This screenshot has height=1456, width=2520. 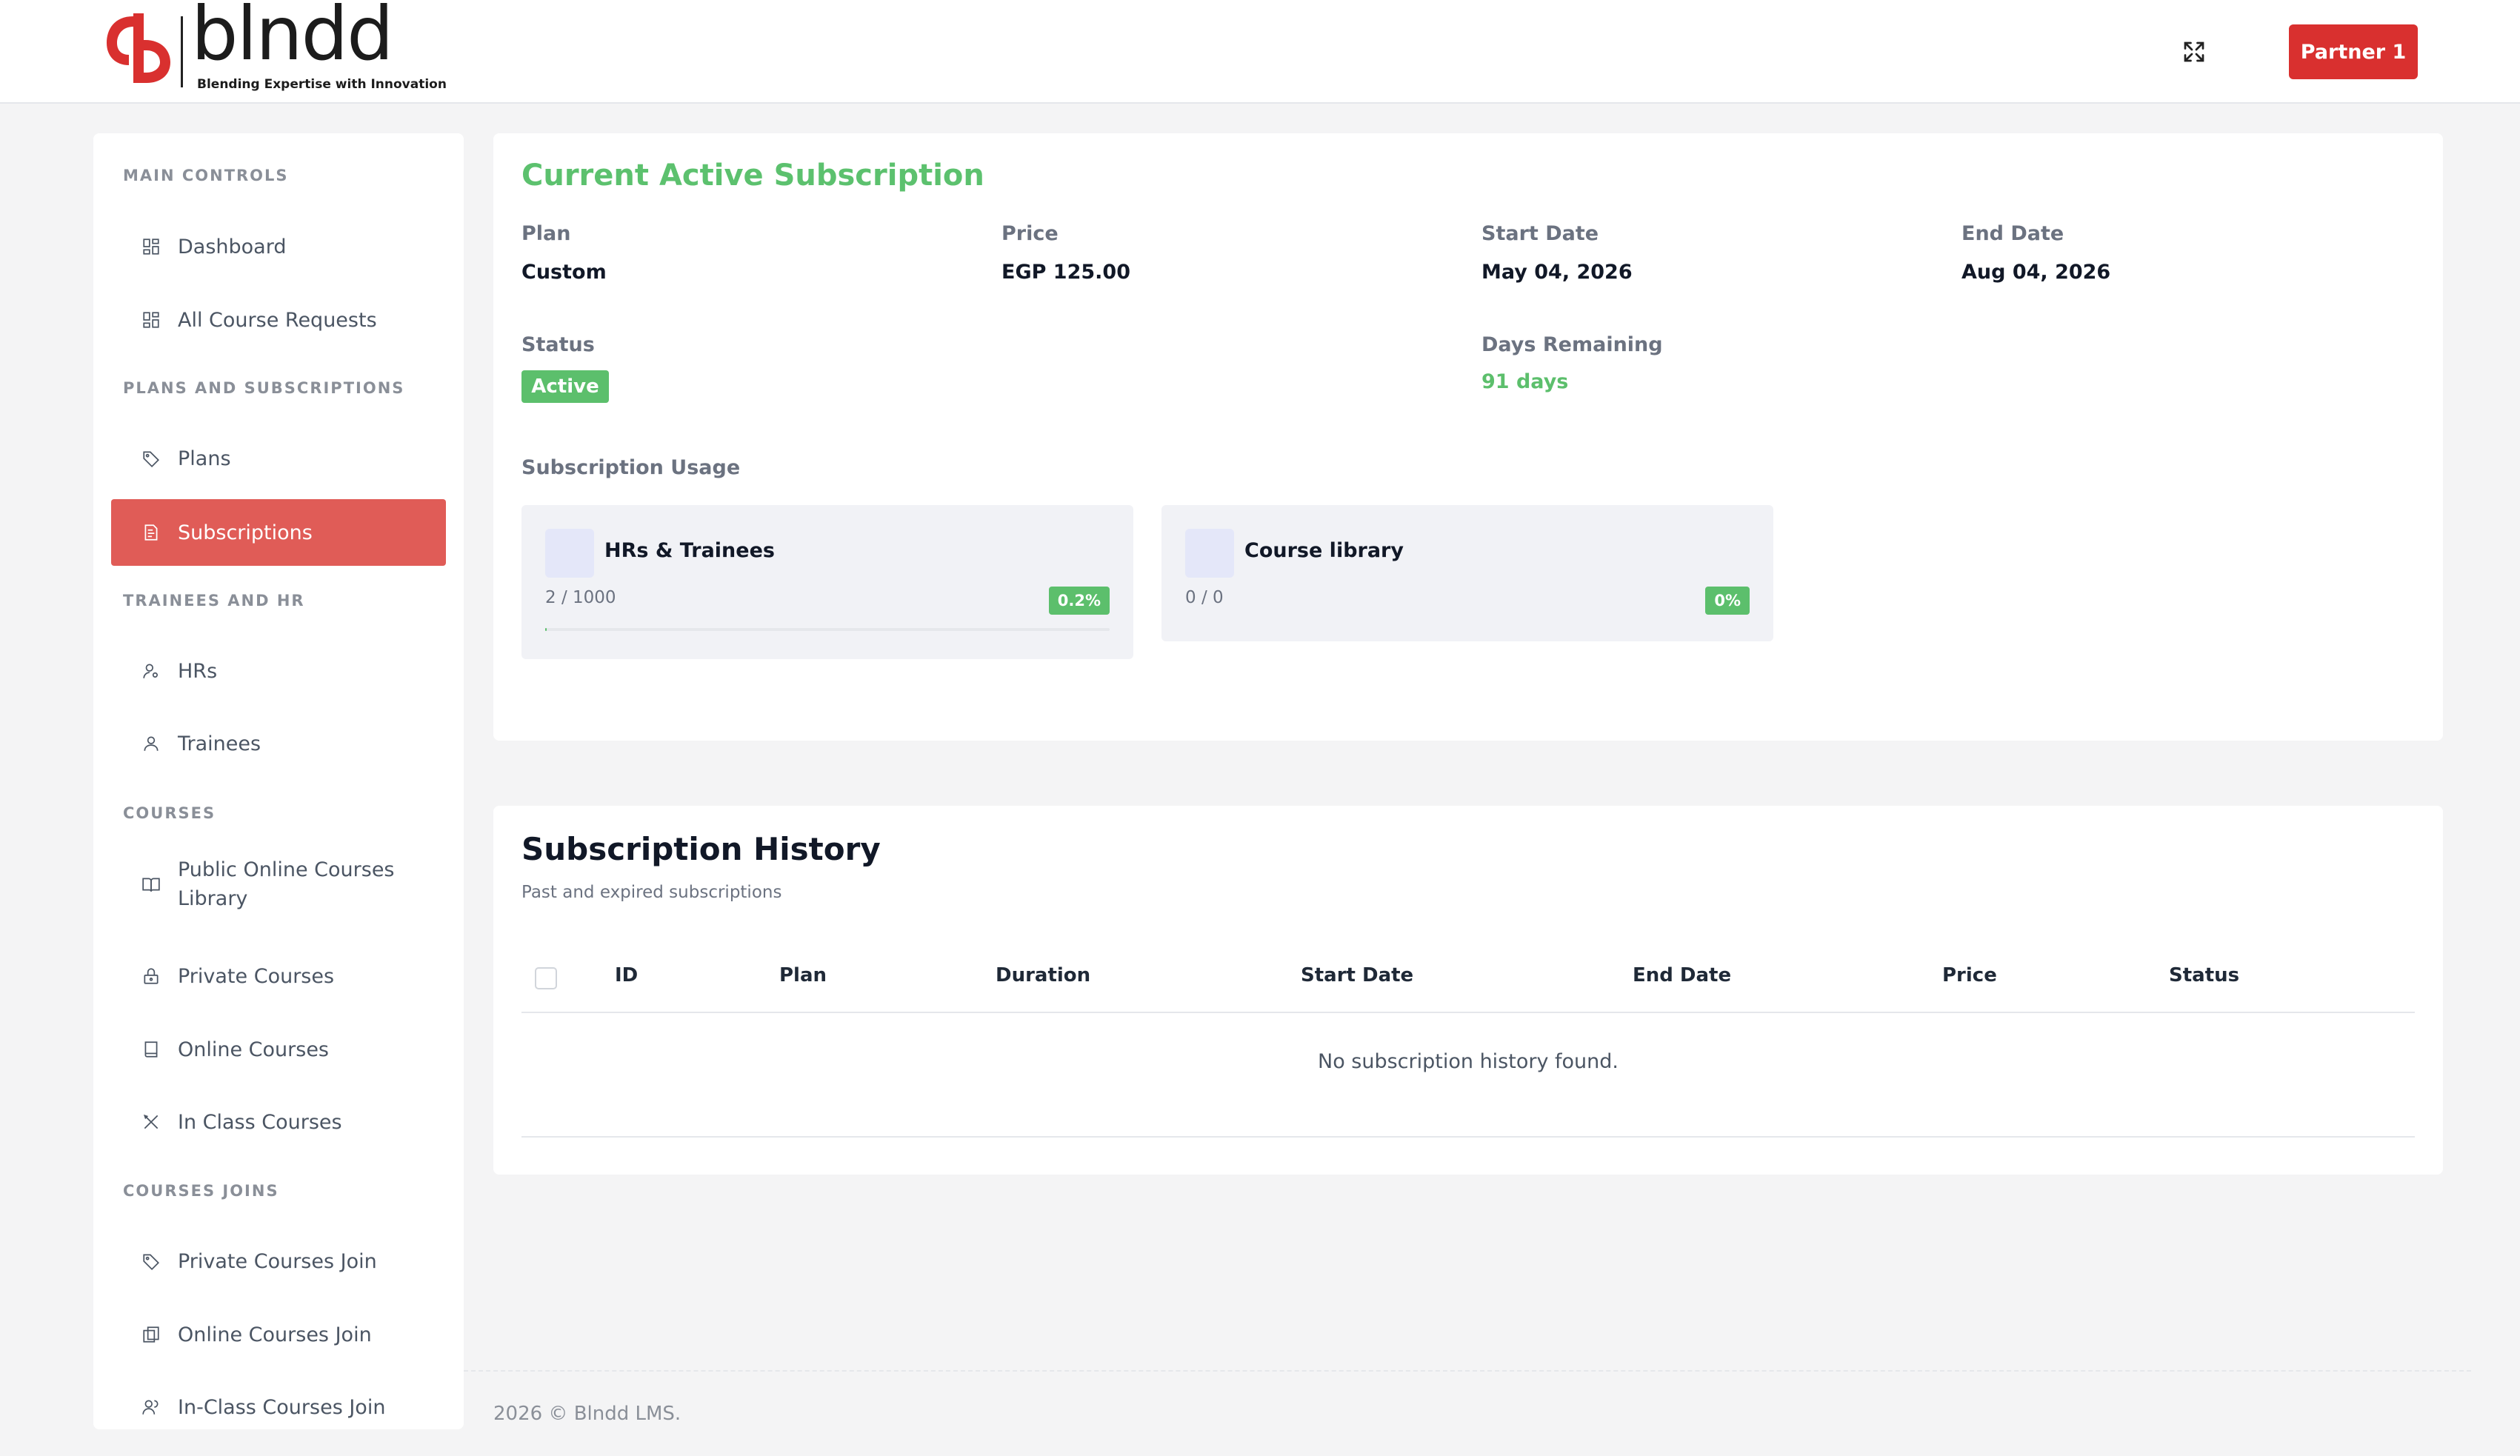 I want to click on sidebar-item-label: Private Courses Join, so click(x=277, y=1261).